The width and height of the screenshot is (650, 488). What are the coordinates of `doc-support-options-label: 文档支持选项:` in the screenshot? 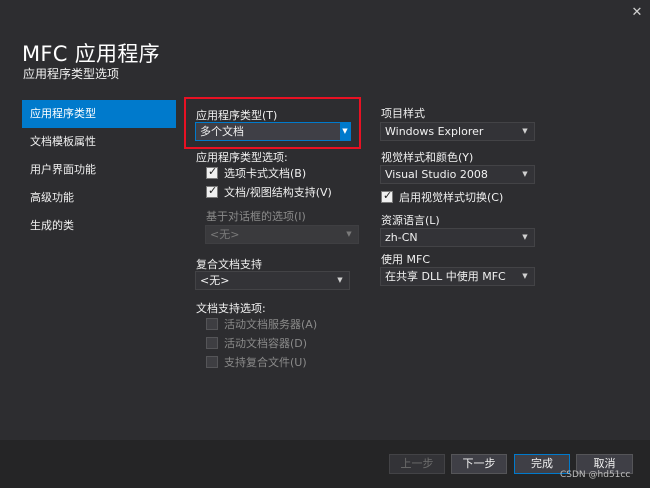 It's located at (231, 308).